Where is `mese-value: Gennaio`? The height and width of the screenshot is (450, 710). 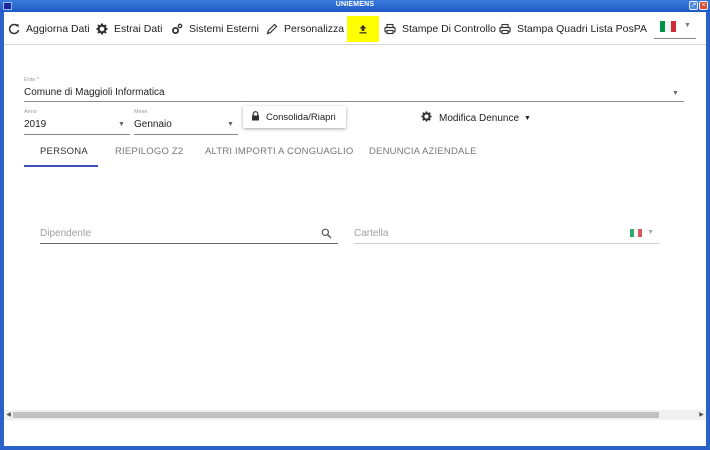 mese-value: Gennaio is located at coordinates (153, 124).